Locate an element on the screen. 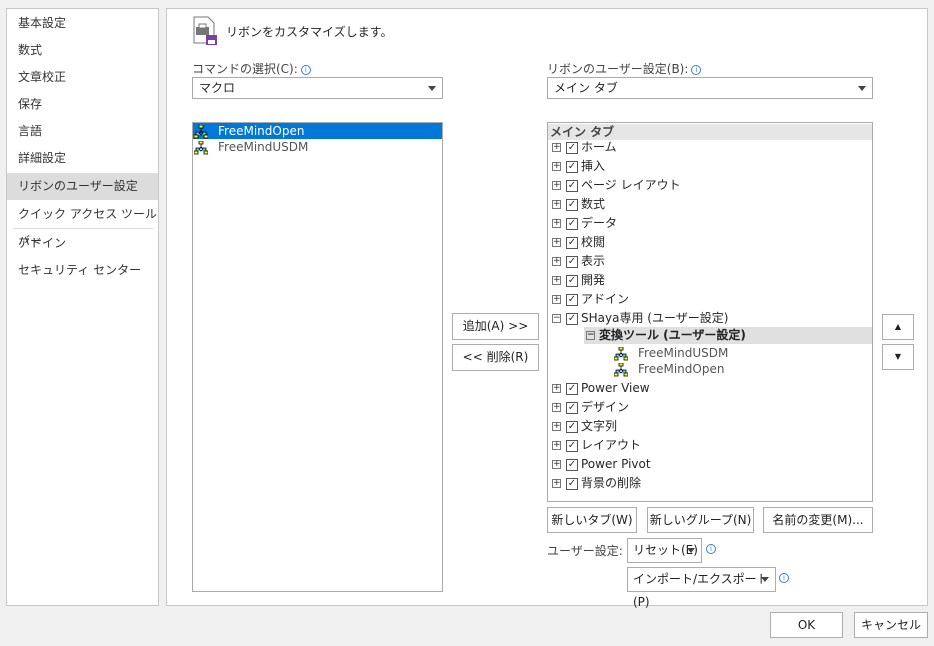 Image resolution: width=934 pixels, height=646 pixels. tree-item-label: 校閲 is located at coordinates (593, 242).